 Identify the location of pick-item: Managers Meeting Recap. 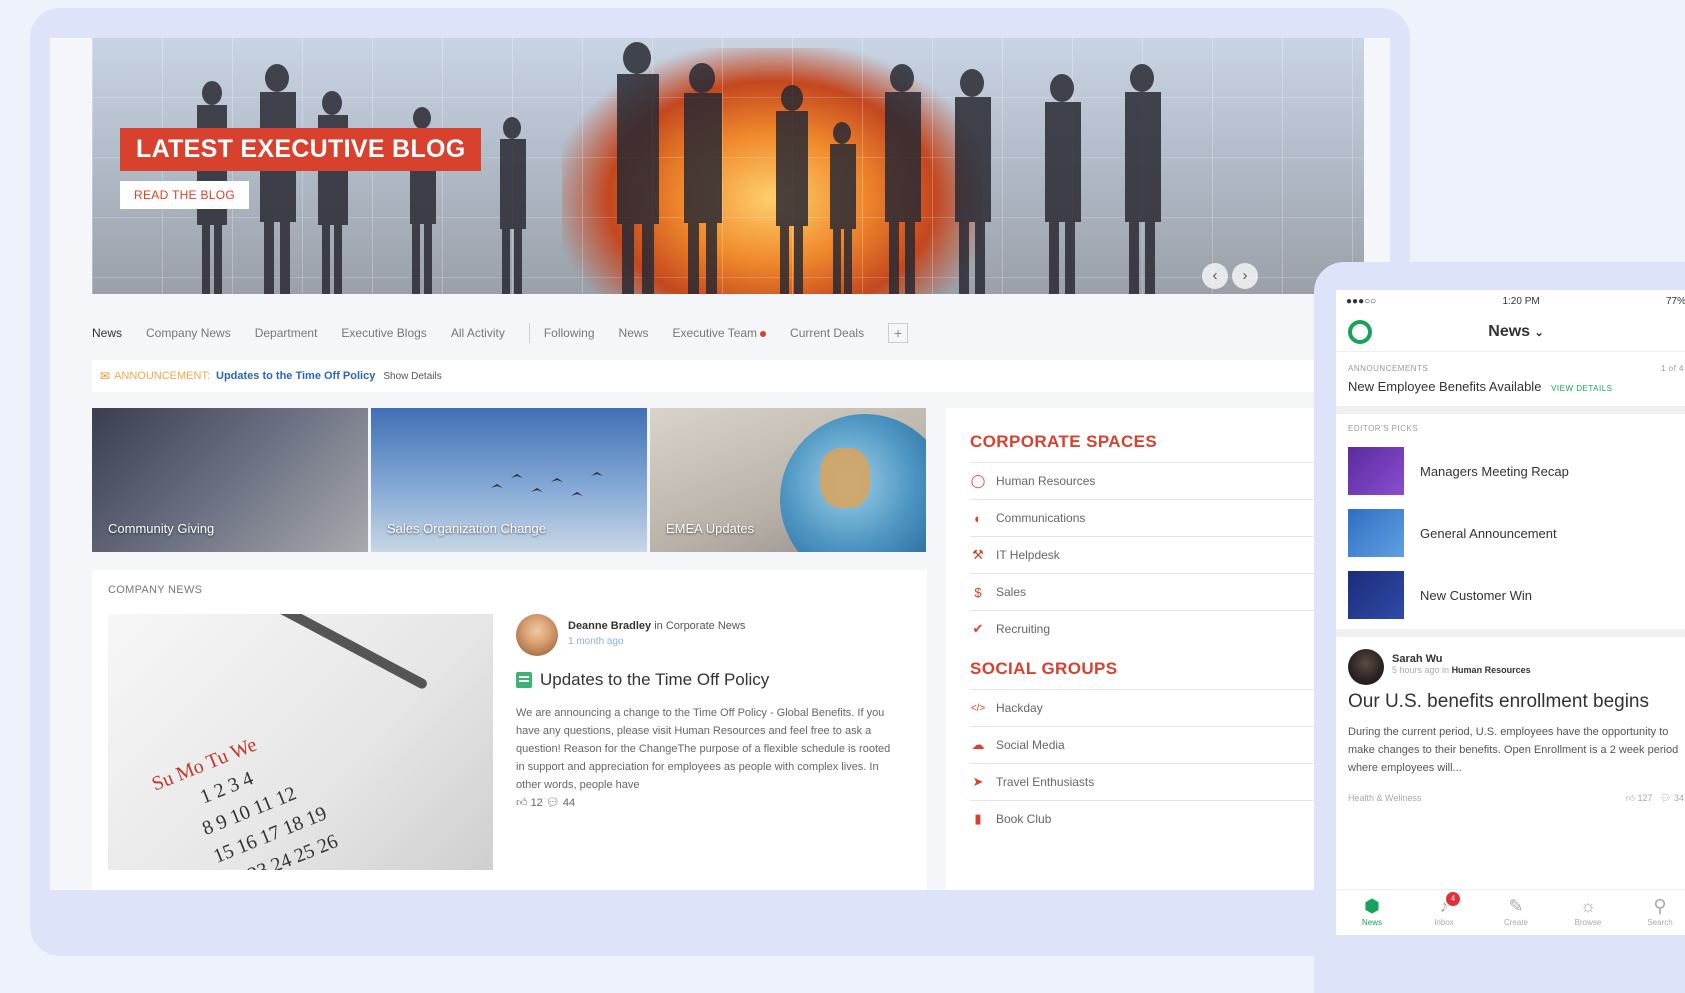
(1516, 471).